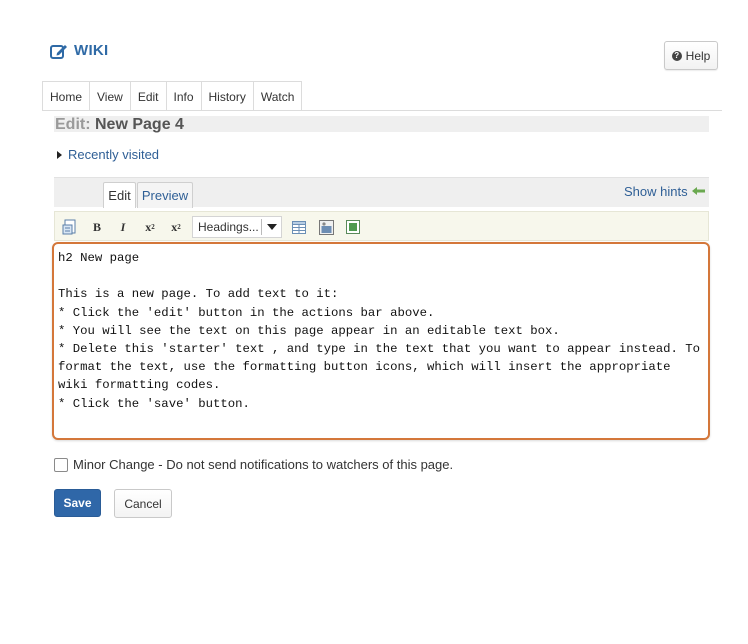 Image resolution: width=748 pixels, height=644 pixels. I want to click on arrow-left-icon, so click(698, 191).